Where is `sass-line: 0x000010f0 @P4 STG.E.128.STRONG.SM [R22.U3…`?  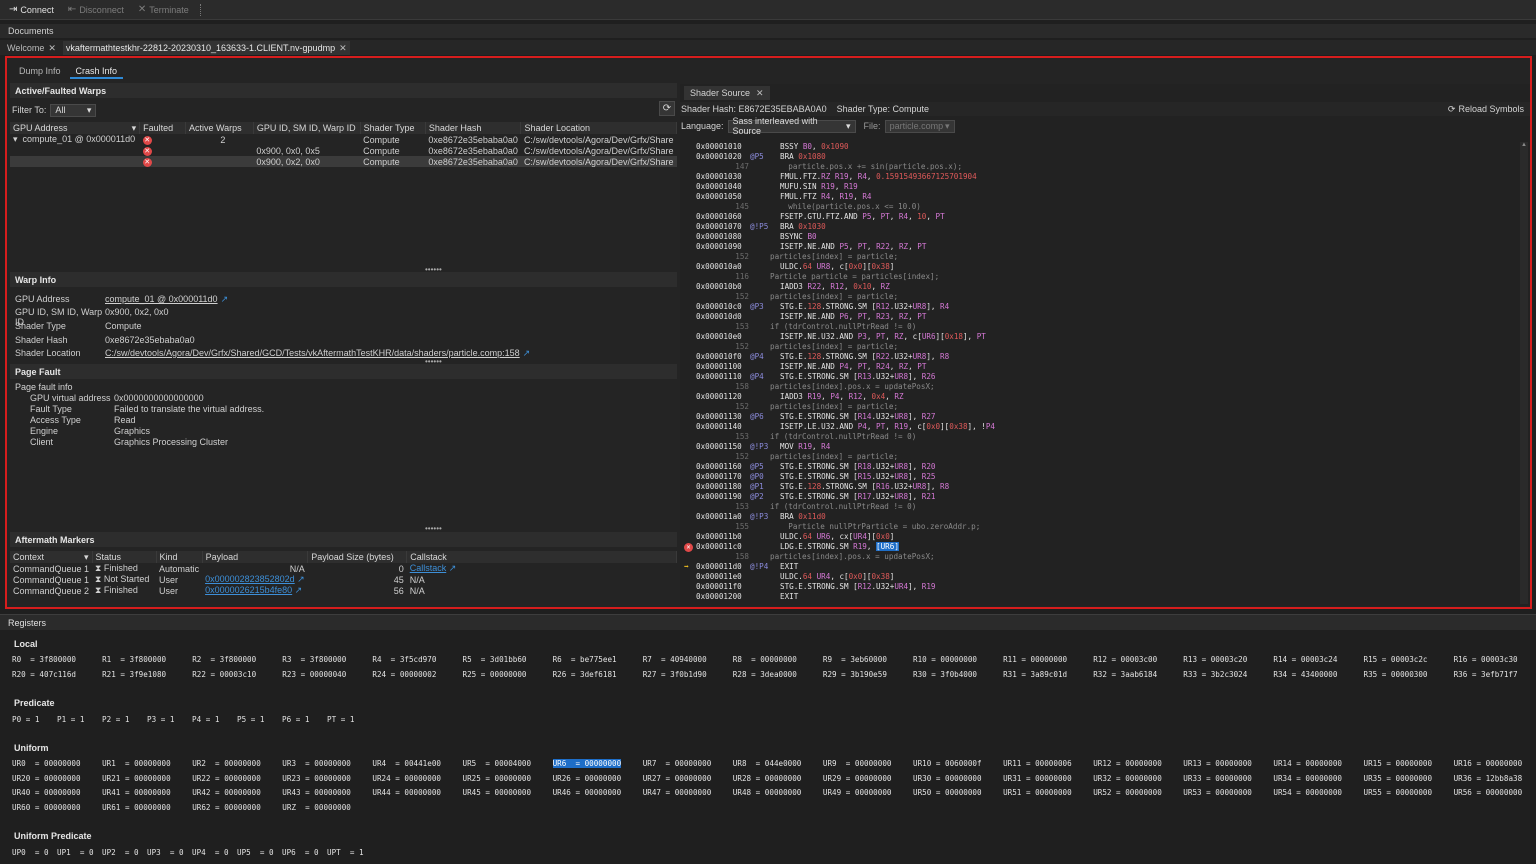
sass-line: 0x000010f0 @P4 STG.E.128.STRONG.SM [R22.U3… is located at coordinates (1101, 357).